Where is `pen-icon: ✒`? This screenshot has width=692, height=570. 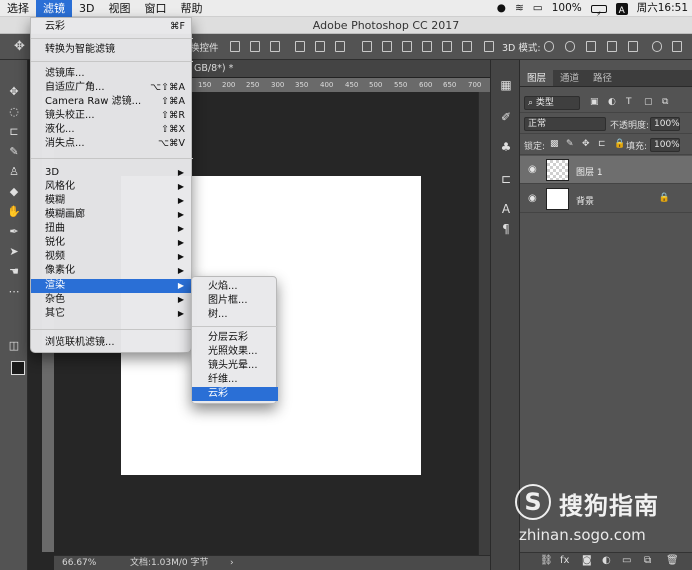
pen-icon: ✒ is located at coordinates (14, 232).